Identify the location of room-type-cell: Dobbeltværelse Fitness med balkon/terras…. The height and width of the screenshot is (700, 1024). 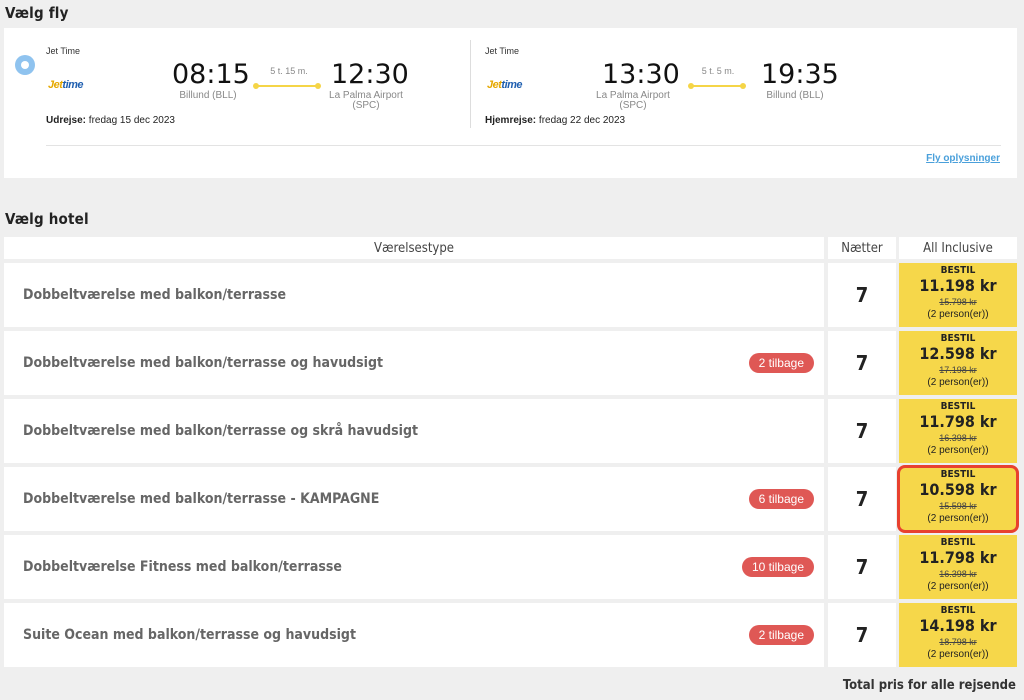
(414, 567).